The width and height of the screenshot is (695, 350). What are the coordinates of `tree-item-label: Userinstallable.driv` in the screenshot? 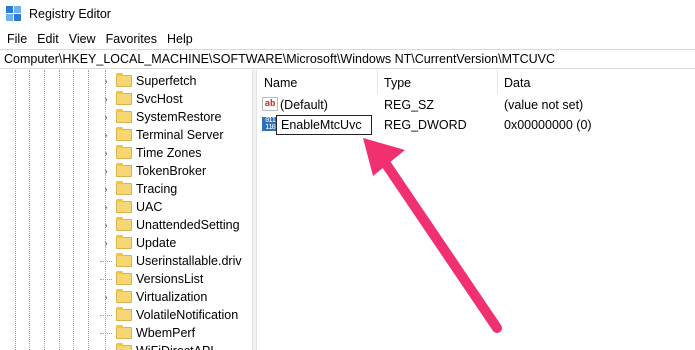 It's located at (189, 261).